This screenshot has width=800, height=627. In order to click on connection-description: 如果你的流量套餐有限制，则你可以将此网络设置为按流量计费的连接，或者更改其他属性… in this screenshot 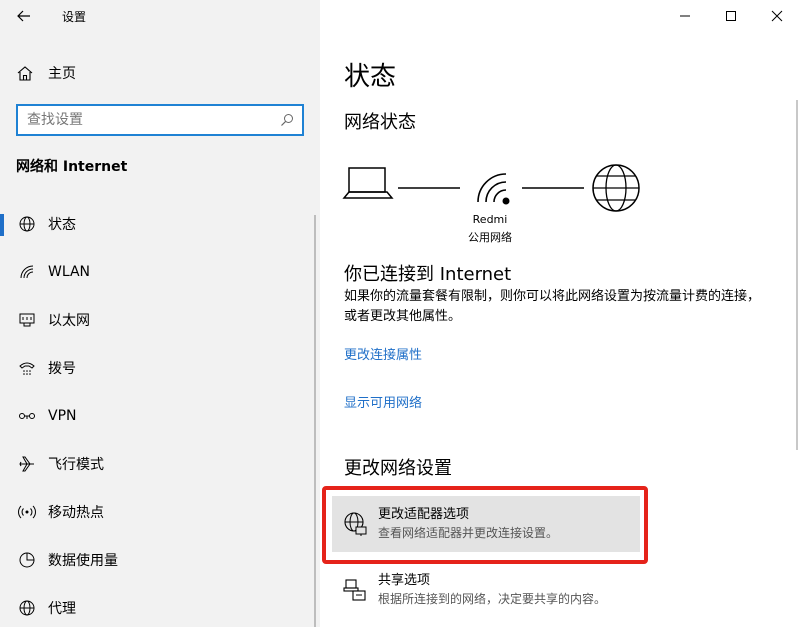, I will do `click(552, 306)`.